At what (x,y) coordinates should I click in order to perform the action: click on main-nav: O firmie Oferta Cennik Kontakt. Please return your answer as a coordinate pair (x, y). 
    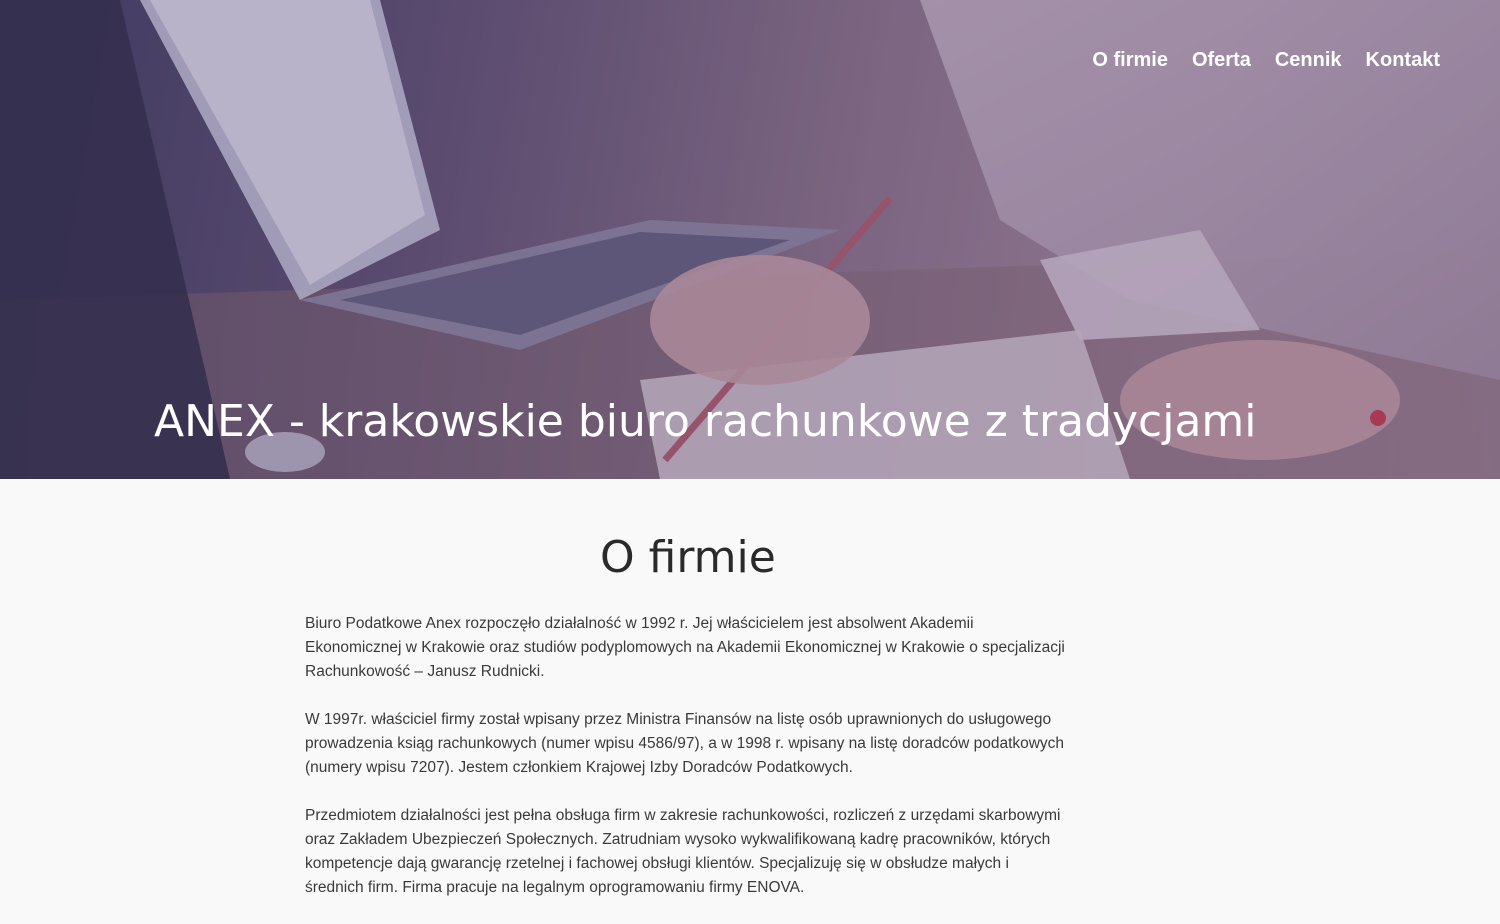
    Looking at the image, I should click on (1266, 60).